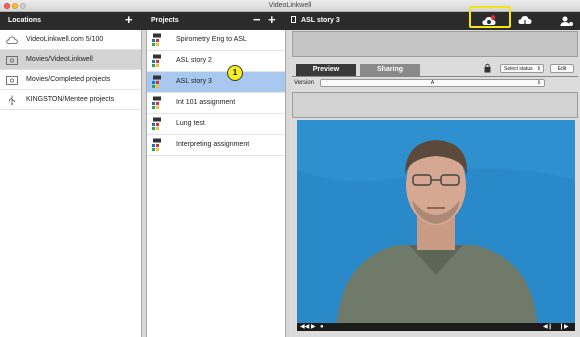 Image resolution: width=580 pixels, height=337 pixels. What do you see at coordinates (194, 81) in the screenshot?
I see `project-label: ASL story 3` at bounding box center [194, 81].